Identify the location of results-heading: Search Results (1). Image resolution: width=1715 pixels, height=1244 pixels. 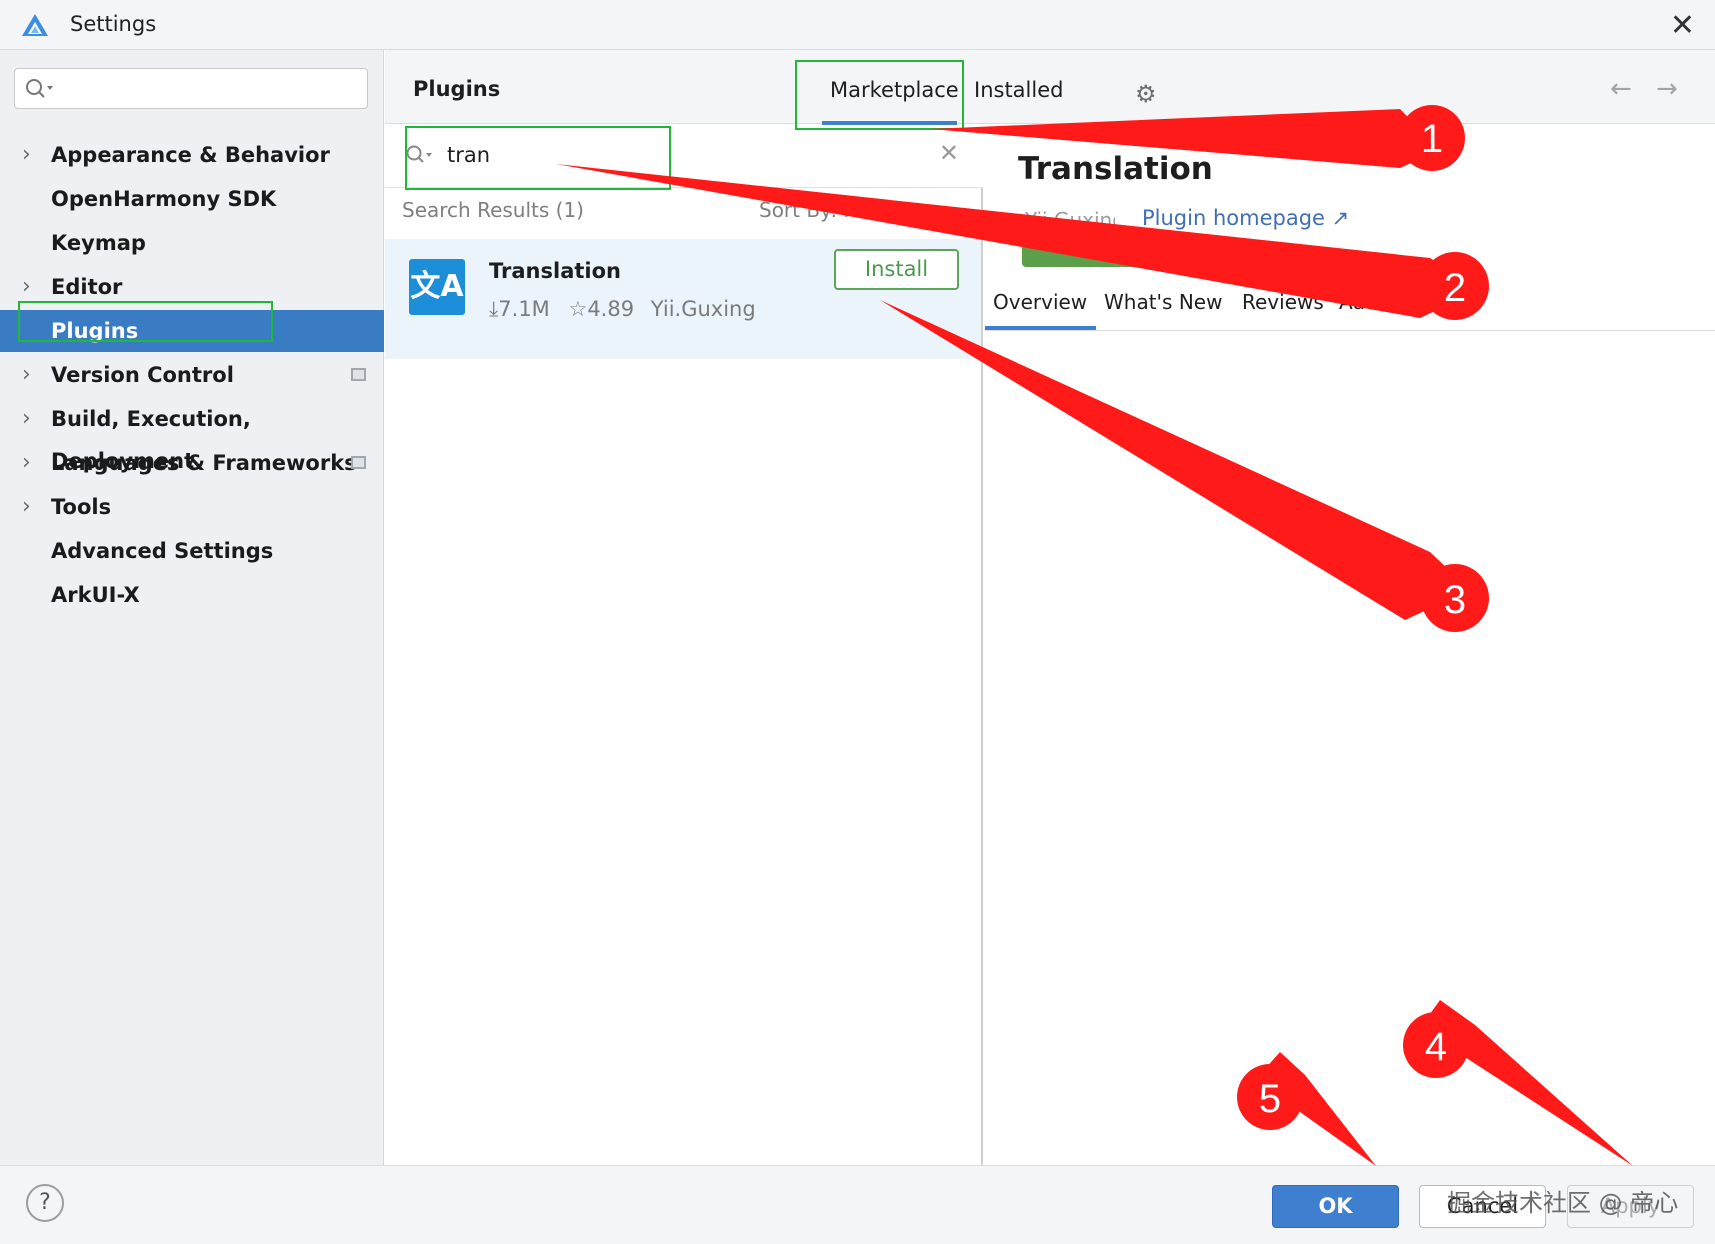
(493, 210).